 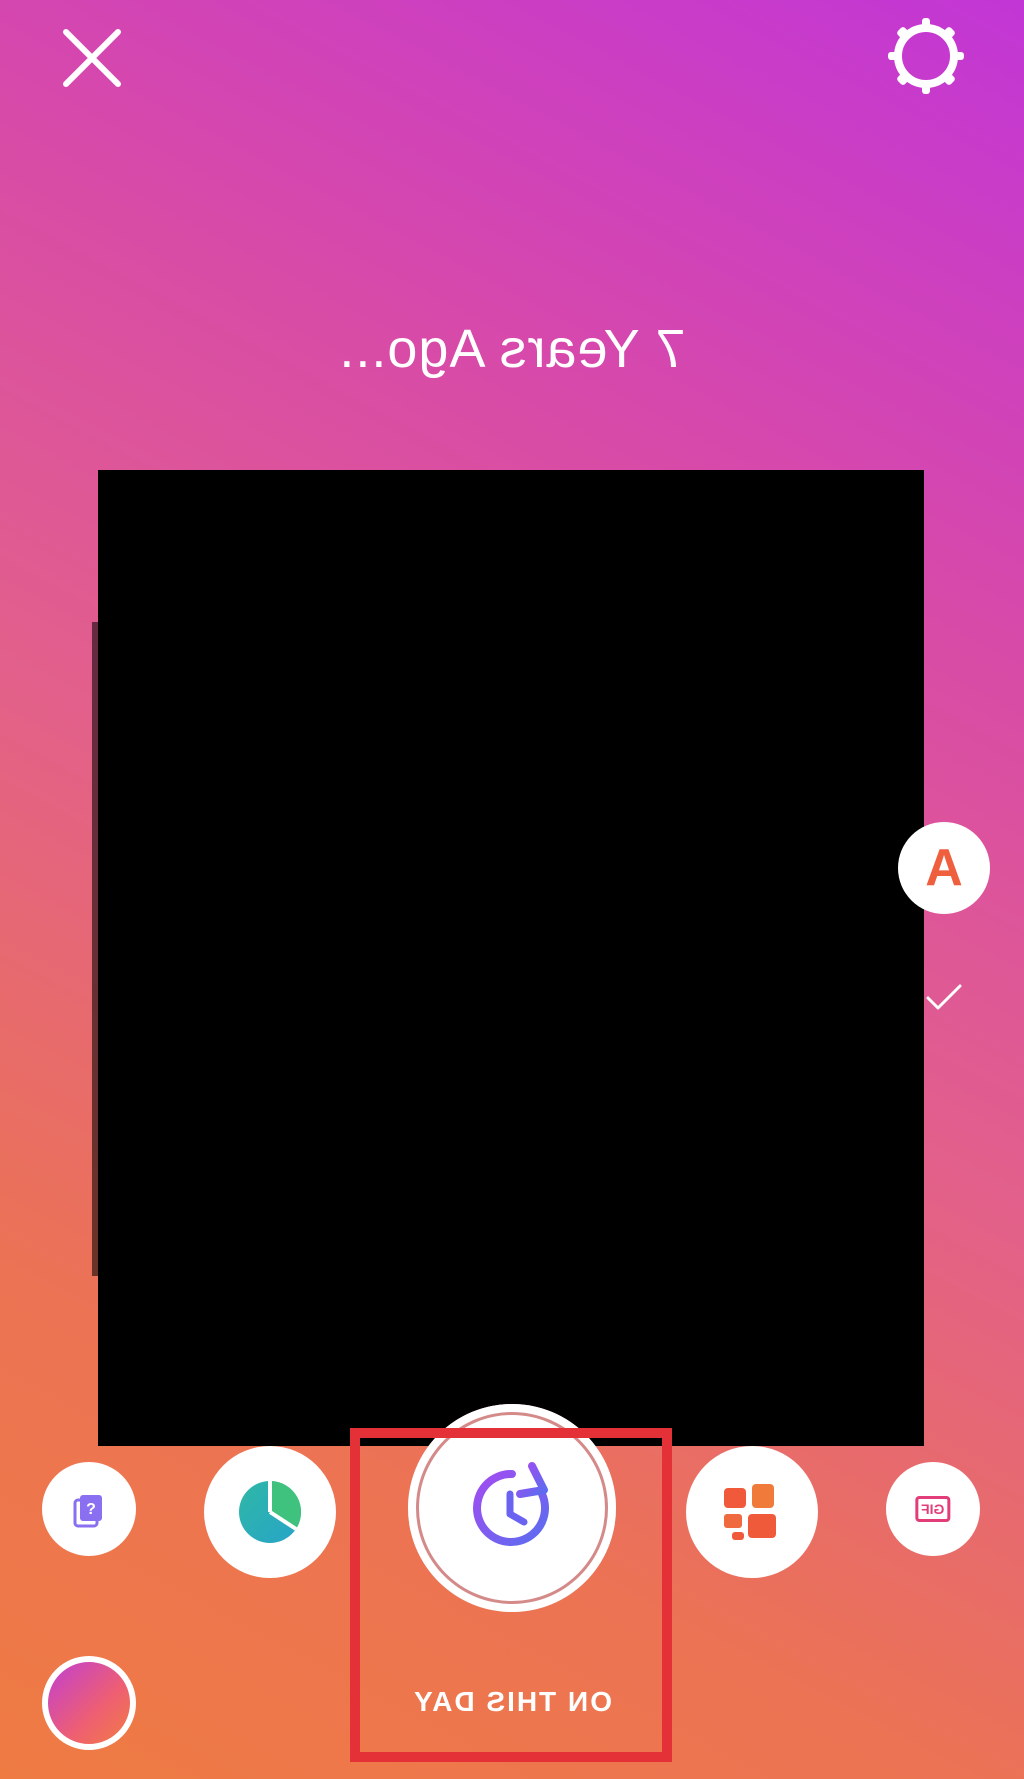 I want to click on settings-button, so click(x=926, y=56).